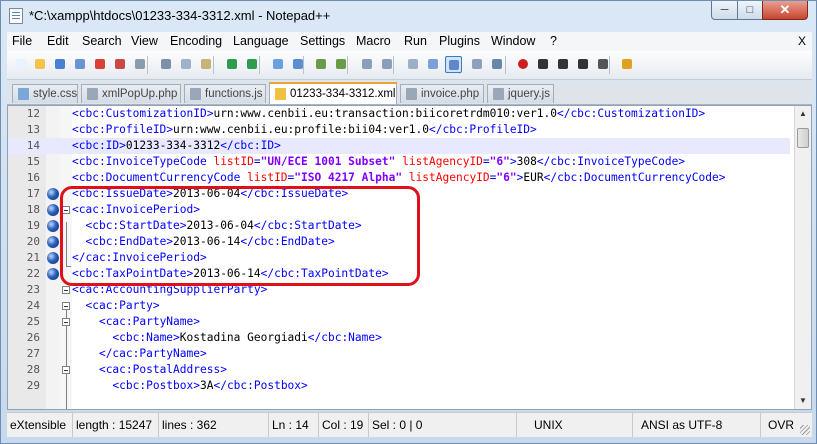 This screenshot has height=444, width=817. I want to click on paste-icon, so click(206, 64).